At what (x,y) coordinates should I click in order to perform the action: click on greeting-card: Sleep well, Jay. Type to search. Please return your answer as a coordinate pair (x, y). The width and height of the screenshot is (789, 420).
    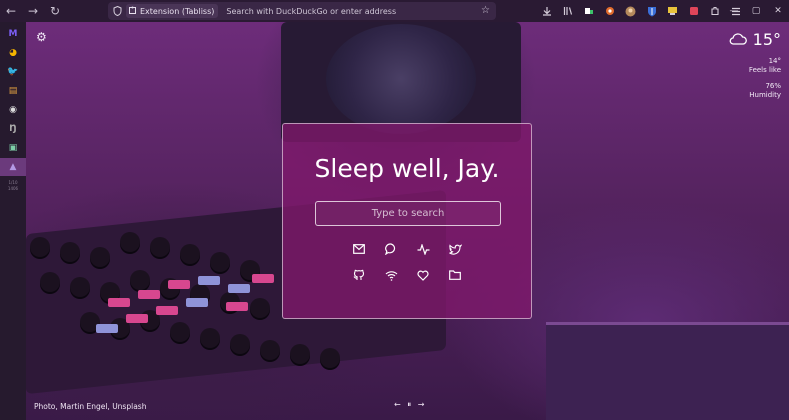
    Looking at the image, I should click on (407, 221).